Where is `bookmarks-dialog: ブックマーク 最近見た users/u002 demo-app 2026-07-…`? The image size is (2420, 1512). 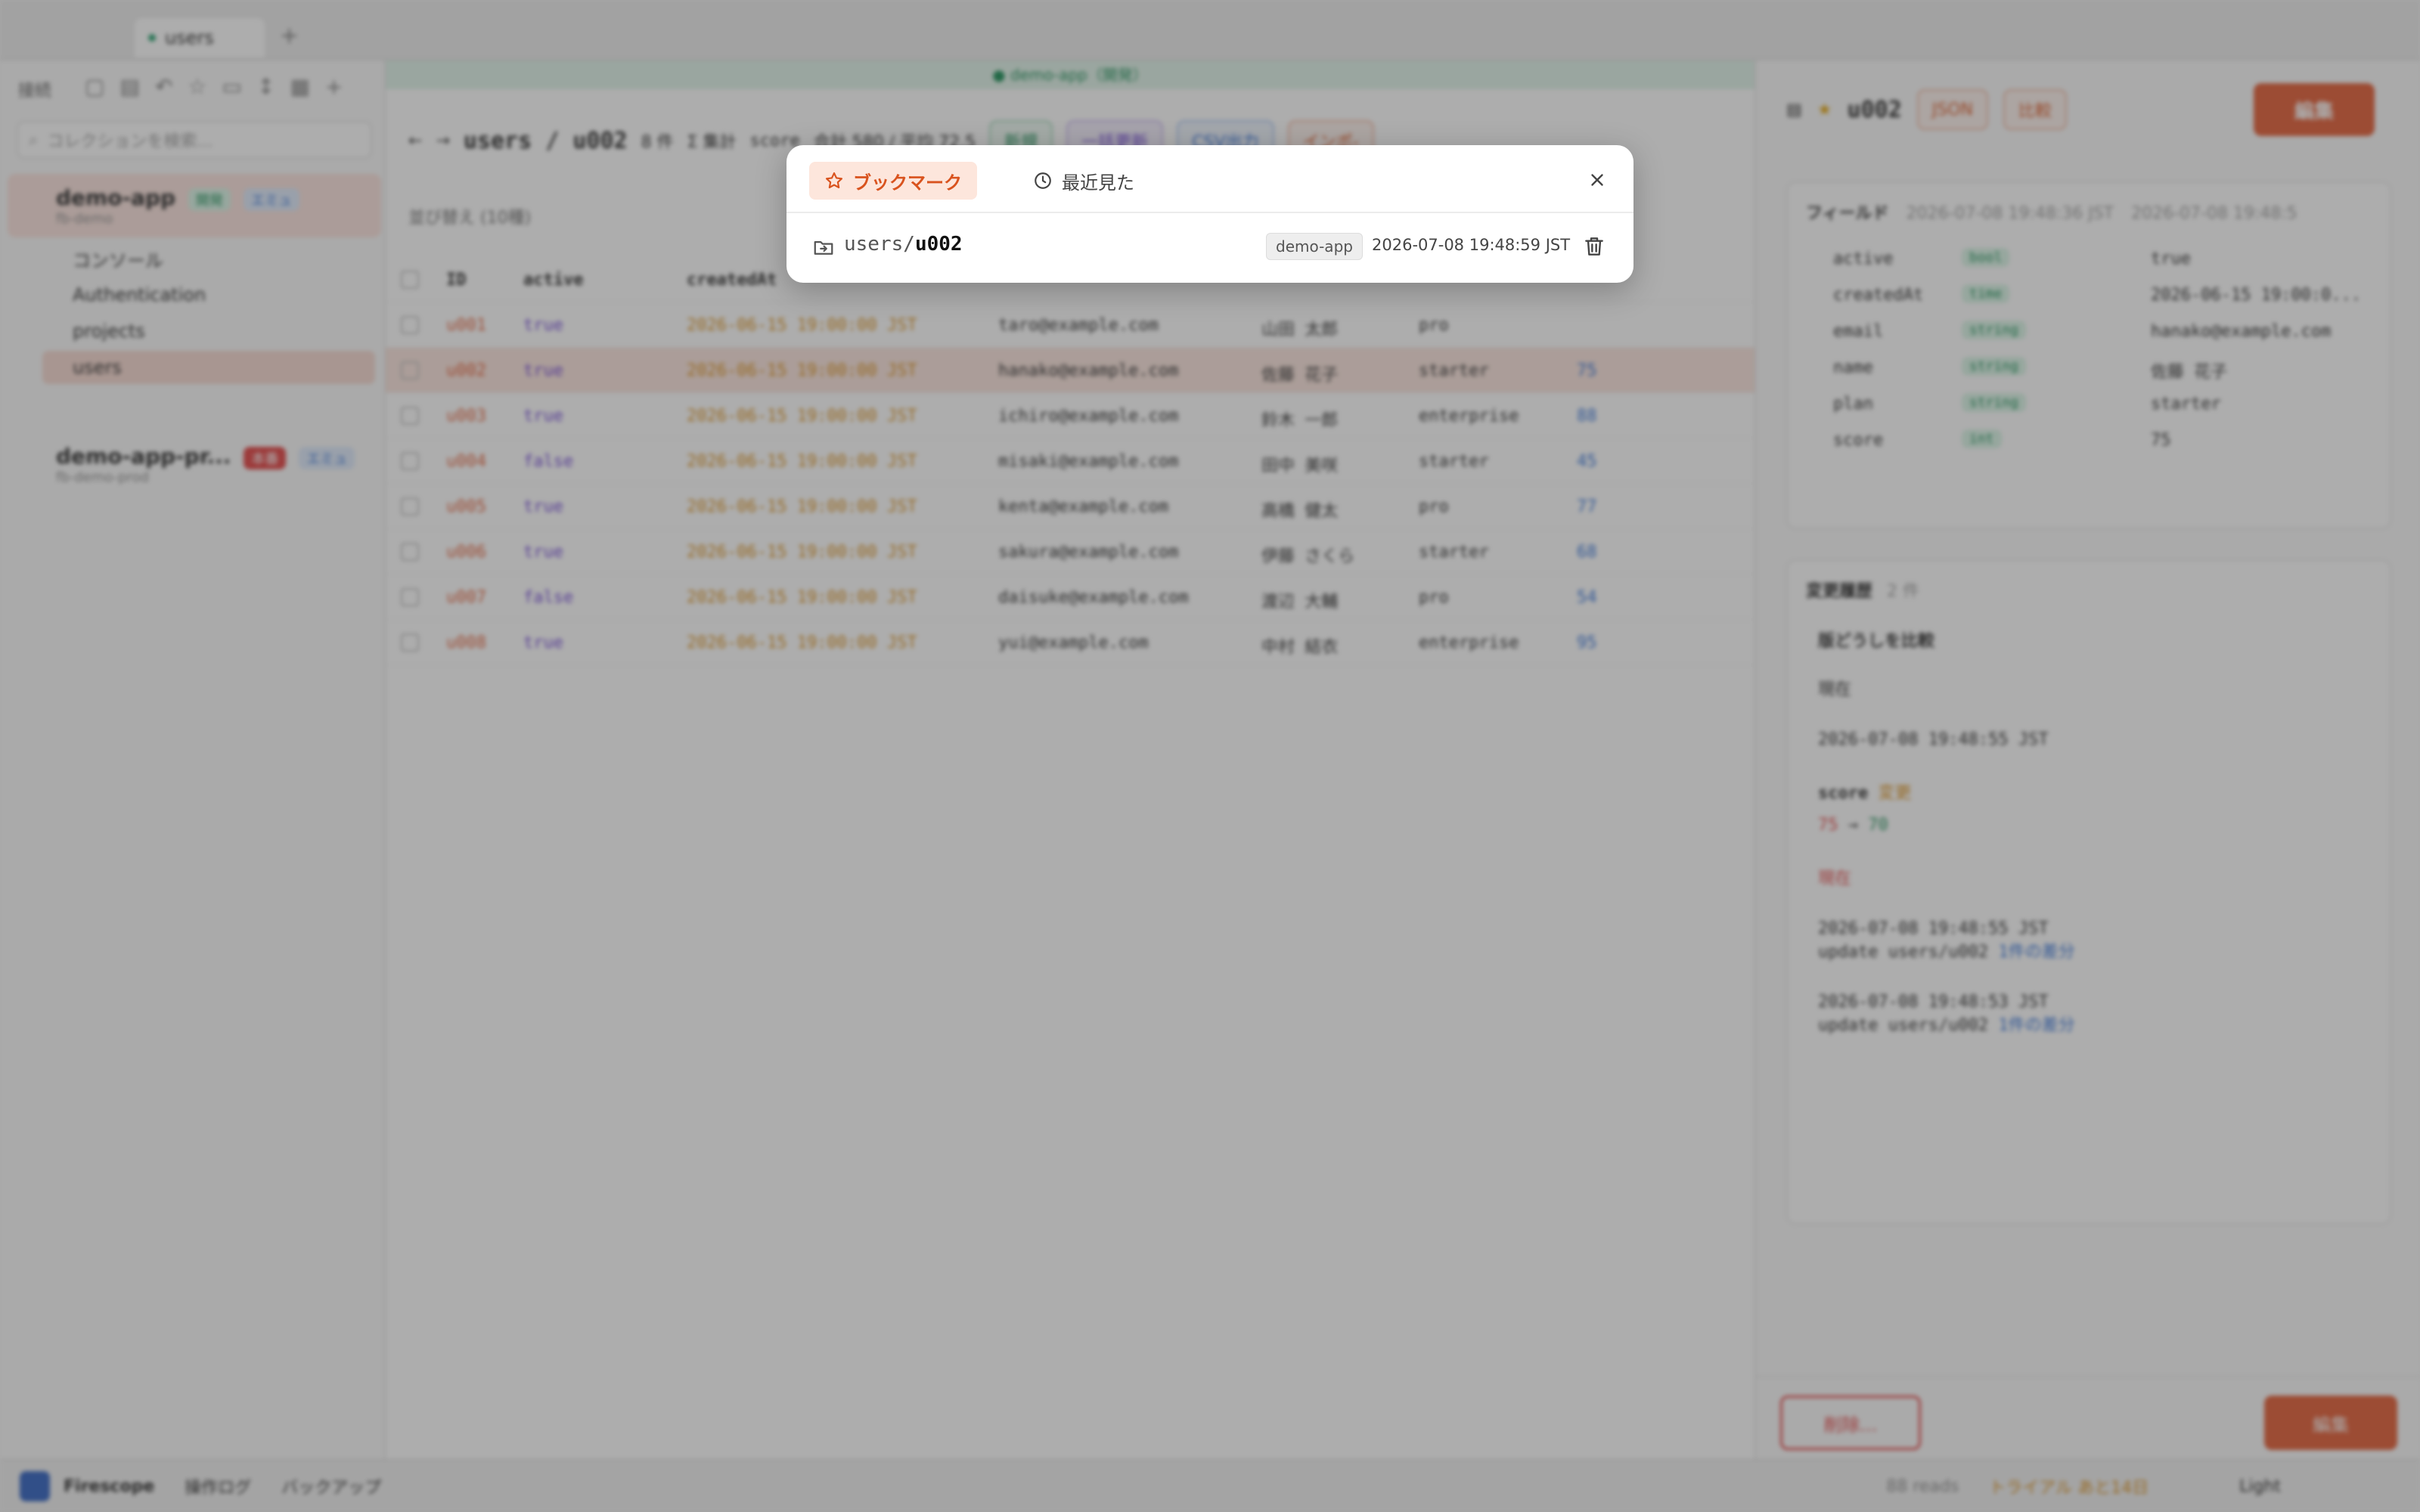 bookmarks-dialog: ブックマーク 最近見た users/u002 demo-app 2026-07-… is located at coordinates (1210, 214).